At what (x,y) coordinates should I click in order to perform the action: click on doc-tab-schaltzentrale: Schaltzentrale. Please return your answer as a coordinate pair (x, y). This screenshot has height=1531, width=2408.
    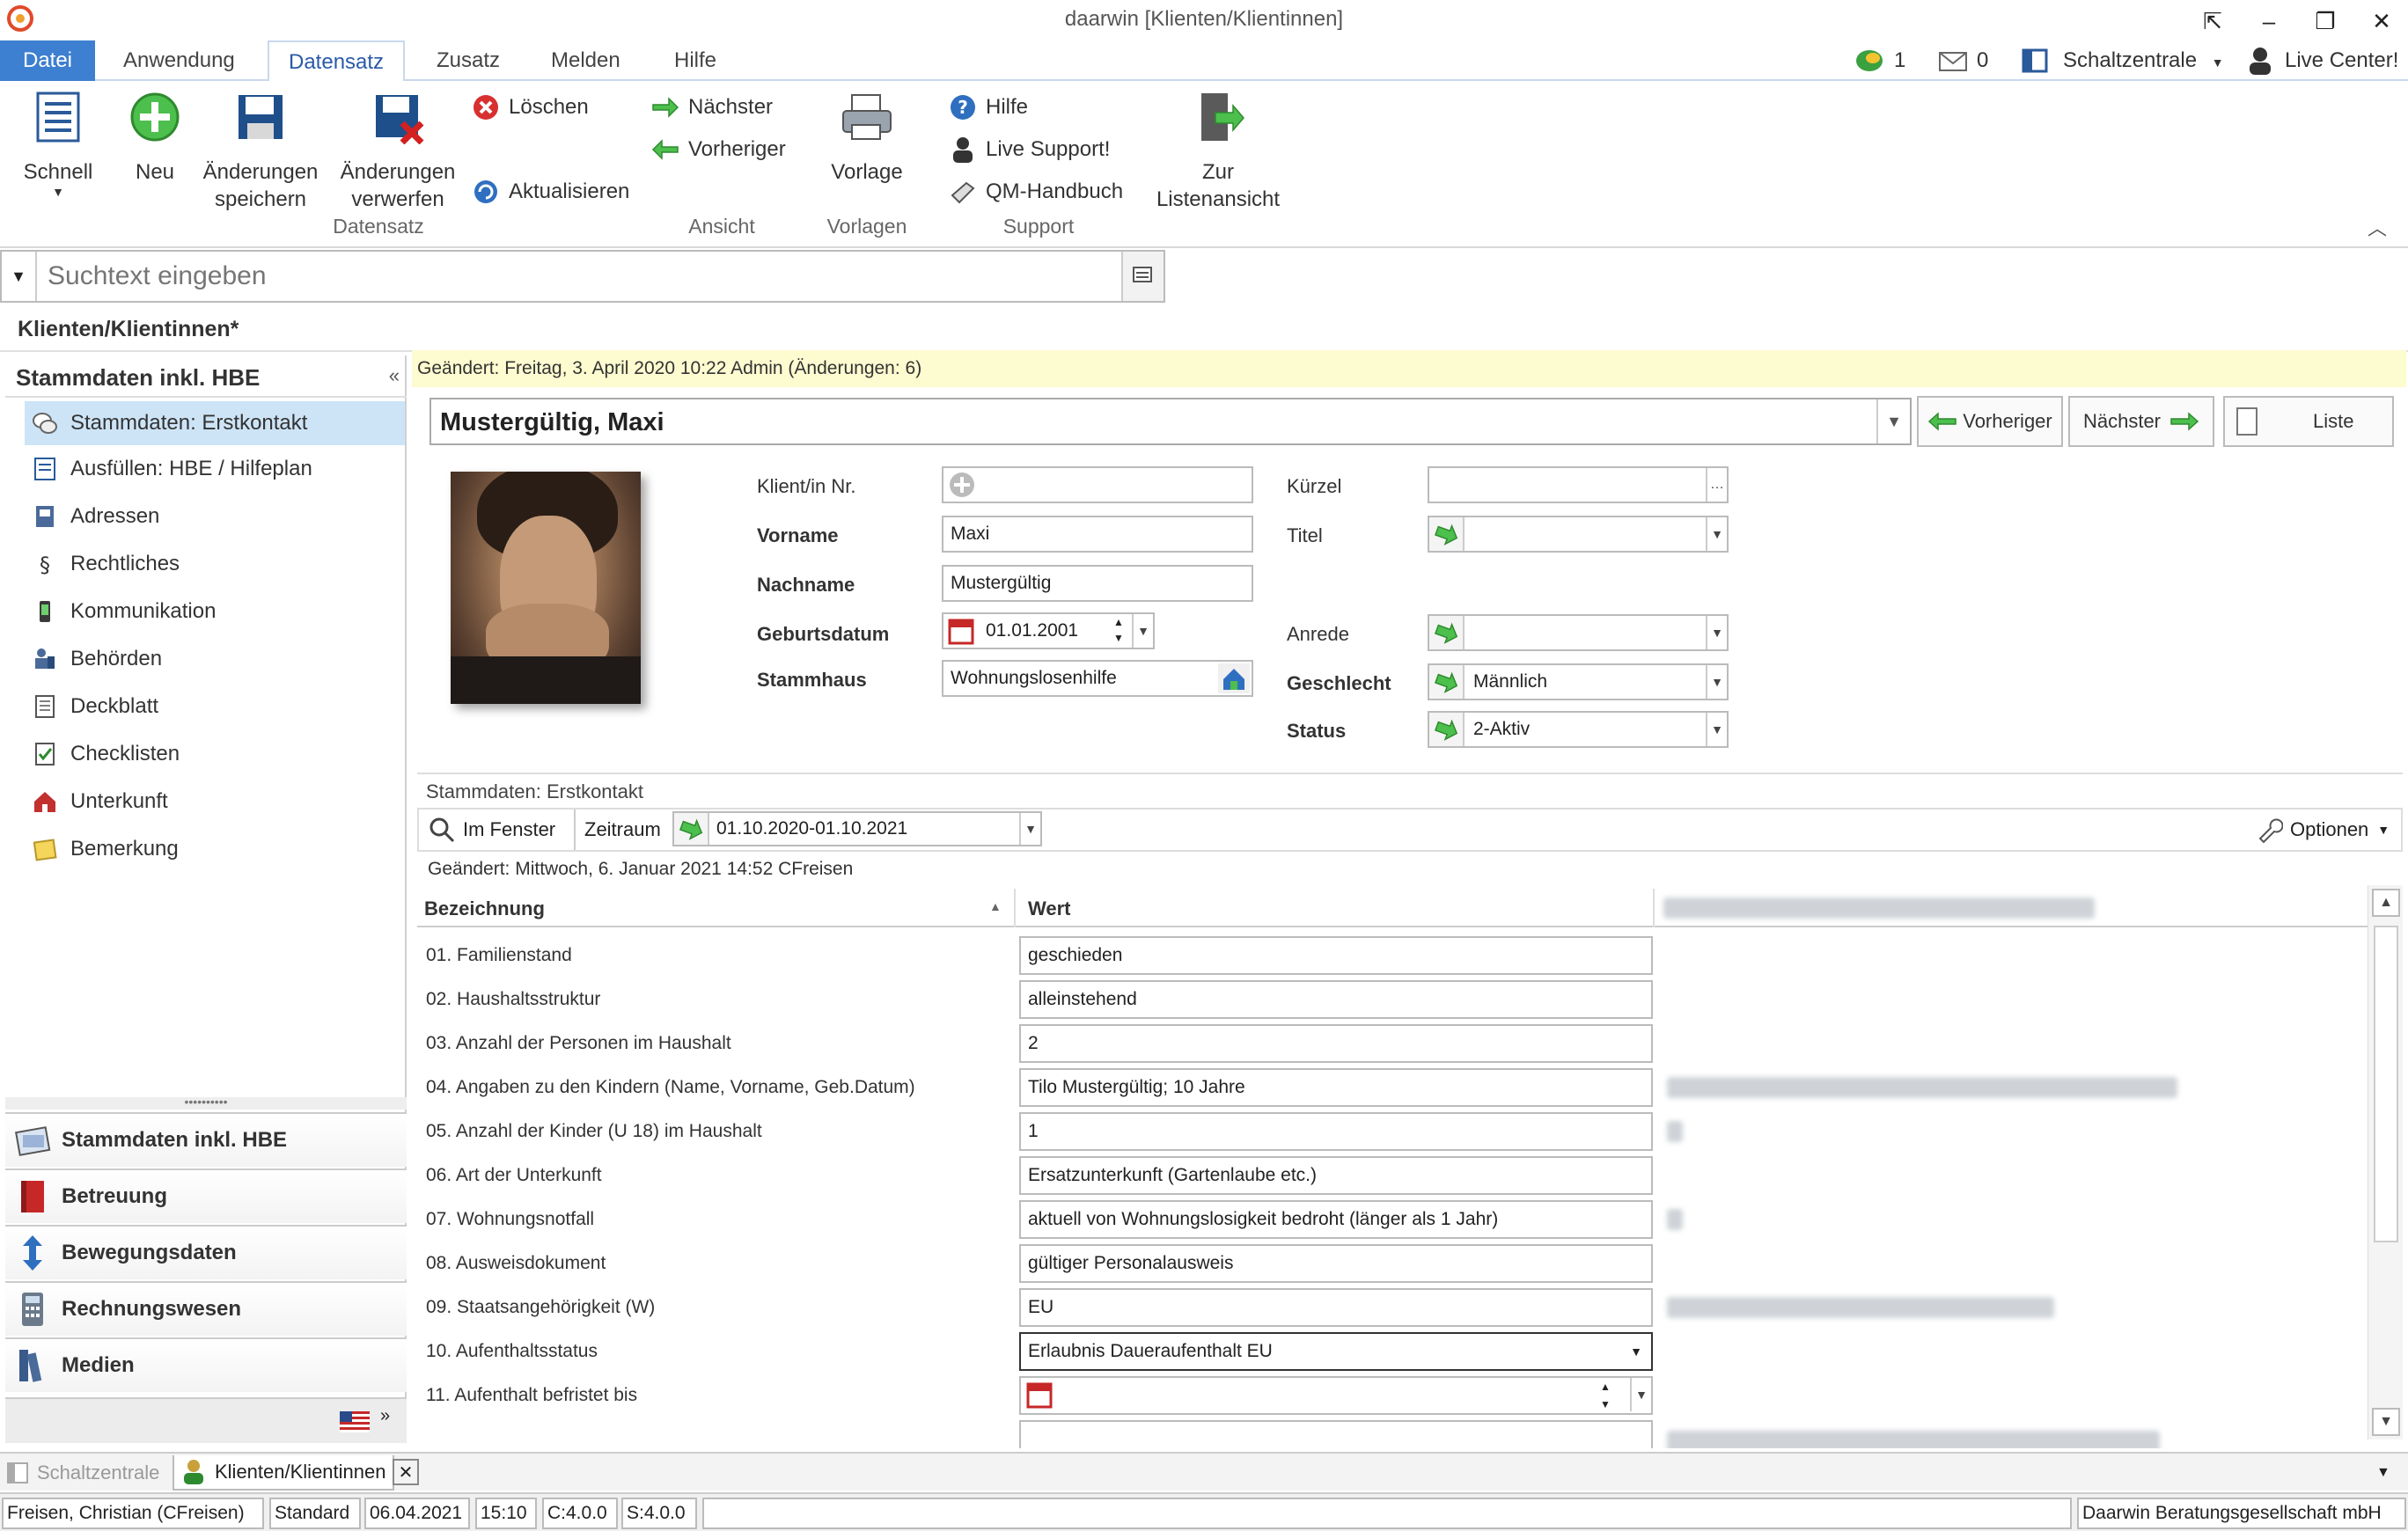
    Looking at the image, I should click on (82, 1473).